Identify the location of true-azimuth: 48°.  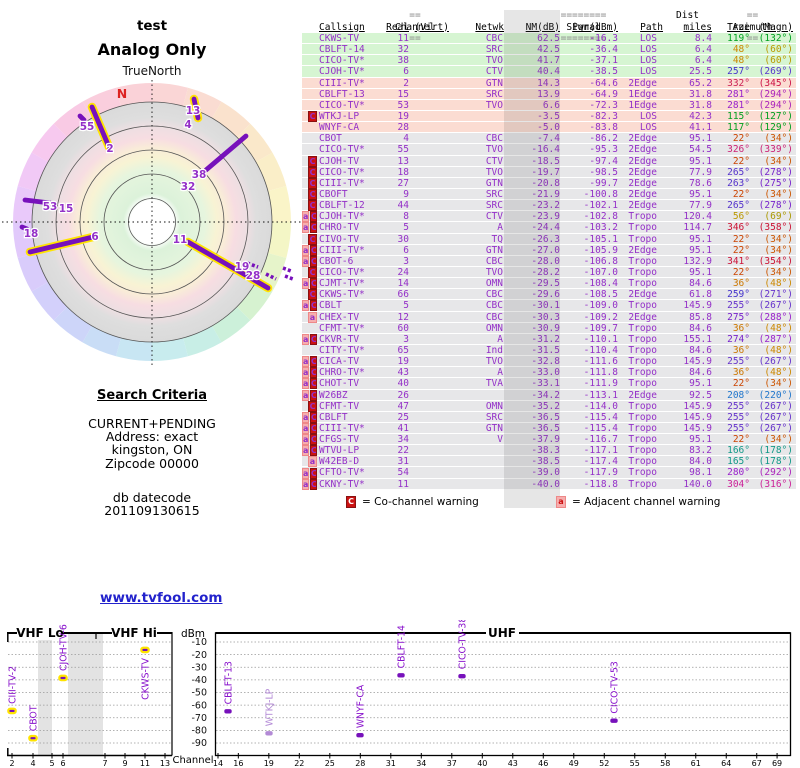
(741, 61).